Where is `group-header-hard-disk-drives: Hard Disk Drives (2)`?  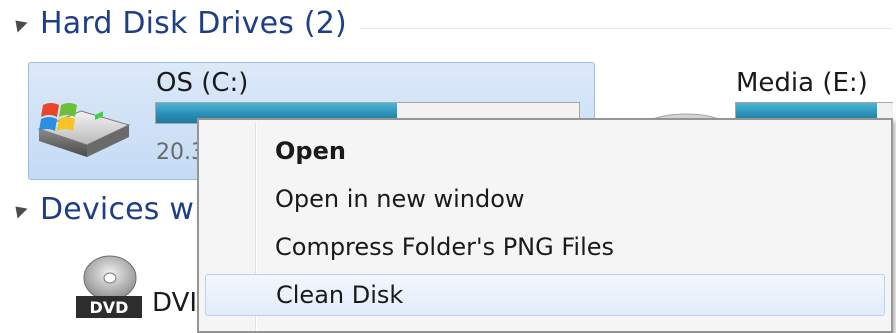
group-header-hard-disk-drives: Hard Disk Drives (2) is located at coordinates (178, 23).